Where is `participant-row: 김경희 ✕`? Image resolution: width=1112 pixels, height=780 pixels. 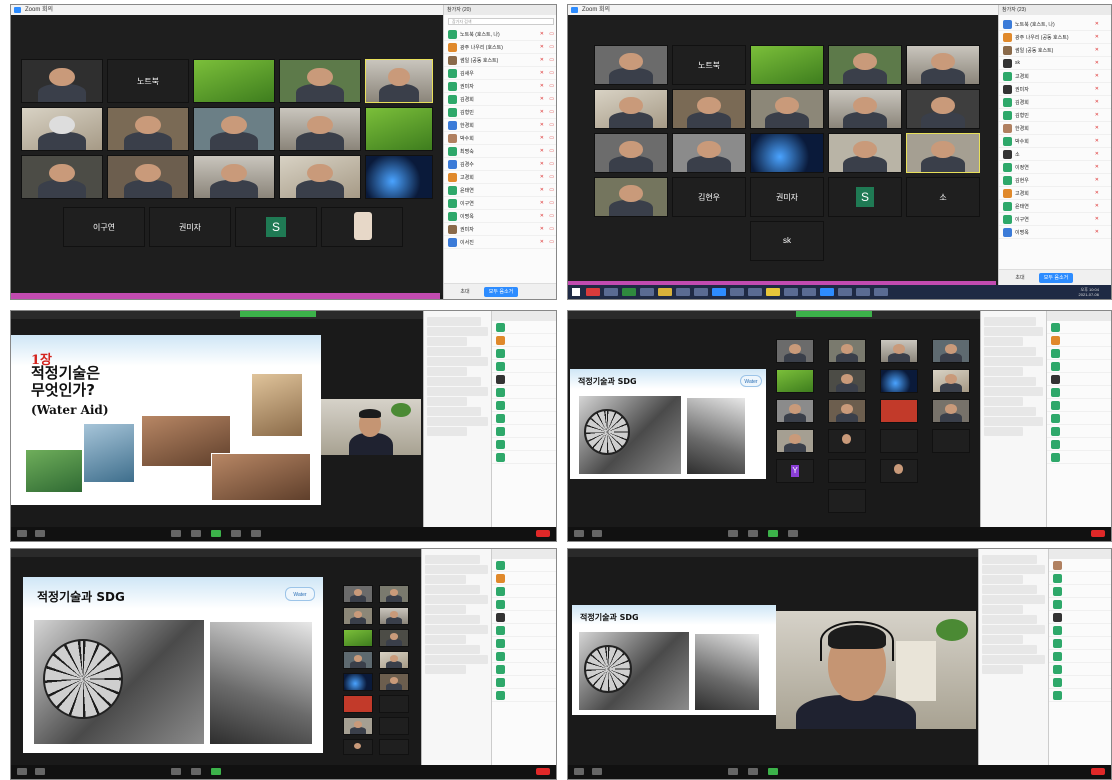 participant-row: 김경희 ✕ is located at coordinates (1055, 102).